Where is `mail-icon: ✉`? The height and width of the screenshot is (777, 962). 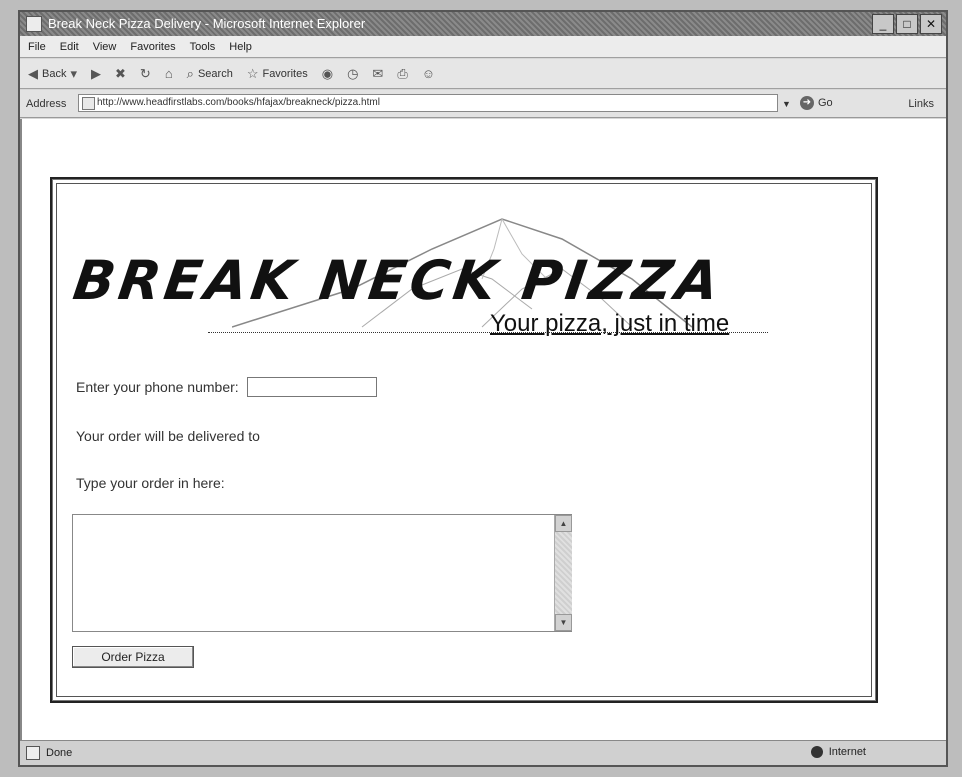
mail-icon: ✉ is located at coordinates (378, 73).